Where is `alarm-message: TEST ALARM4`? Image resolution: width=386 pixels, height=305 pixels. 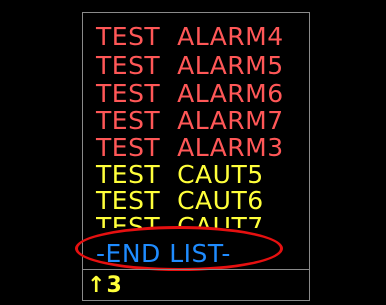 alarm-message: TEST ALARM4 is located at coordinates (190, 36).